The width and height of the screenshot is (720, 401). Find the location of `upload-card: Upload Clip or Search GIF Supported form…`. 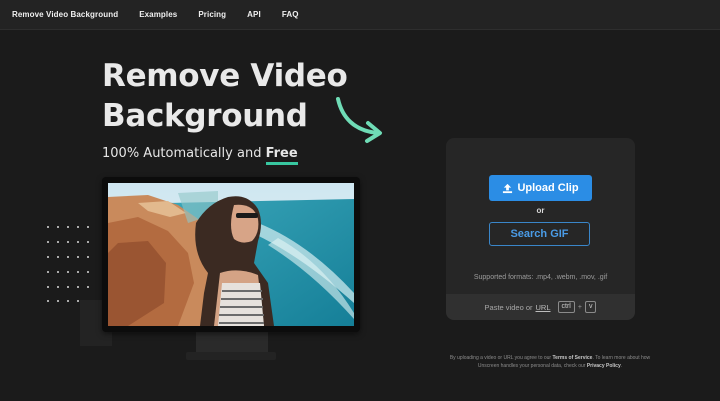

upload-card: Upload Clip or Search GIF Supported form… is located at coordinates (540, 229).